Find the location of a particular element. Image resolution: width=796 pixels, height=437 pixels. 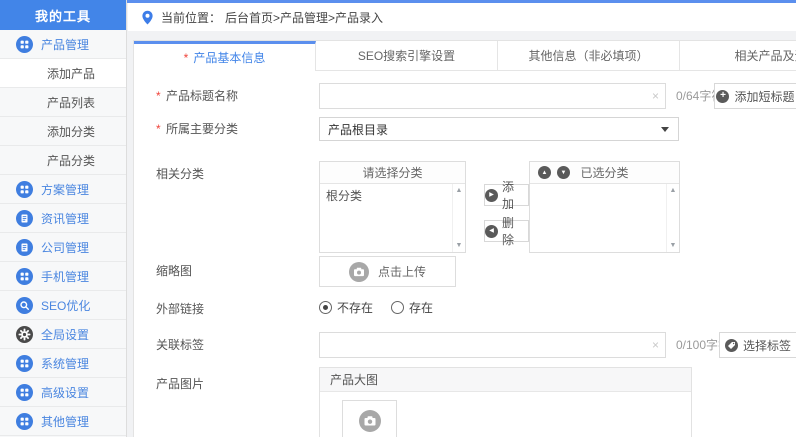

sidebar-item-label: SEO优化 is located at coordinates (66, 305).